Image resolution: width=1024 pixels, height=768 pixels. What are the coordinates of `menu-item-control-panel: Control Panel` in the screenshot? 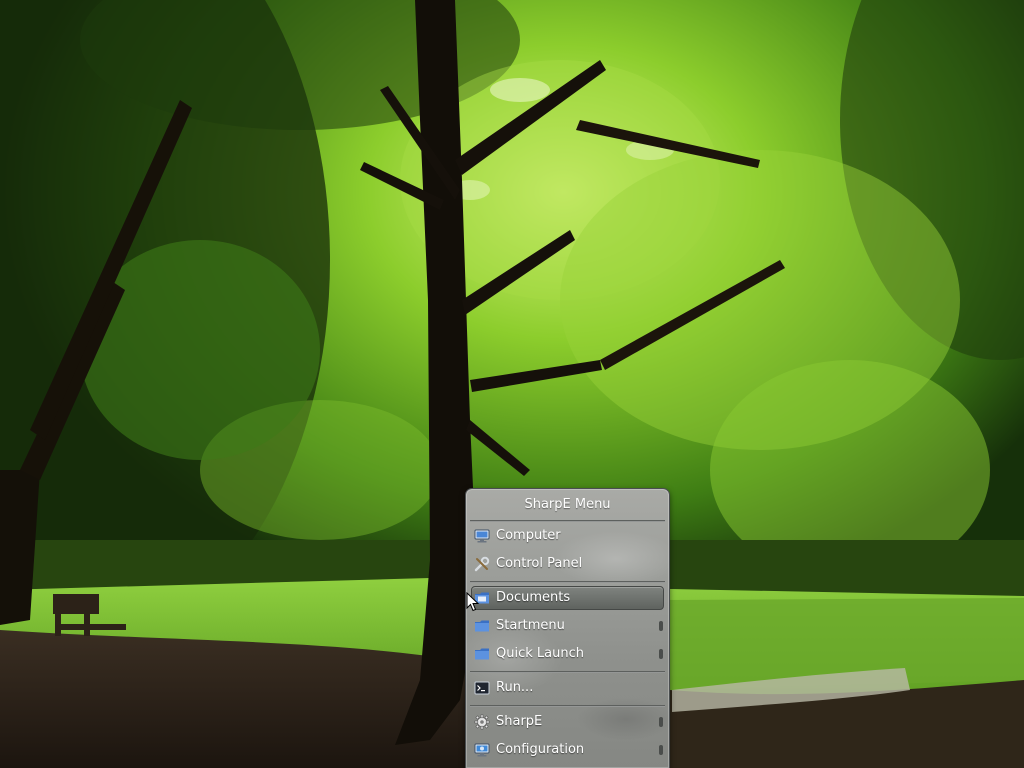 It's located at (567, 564).